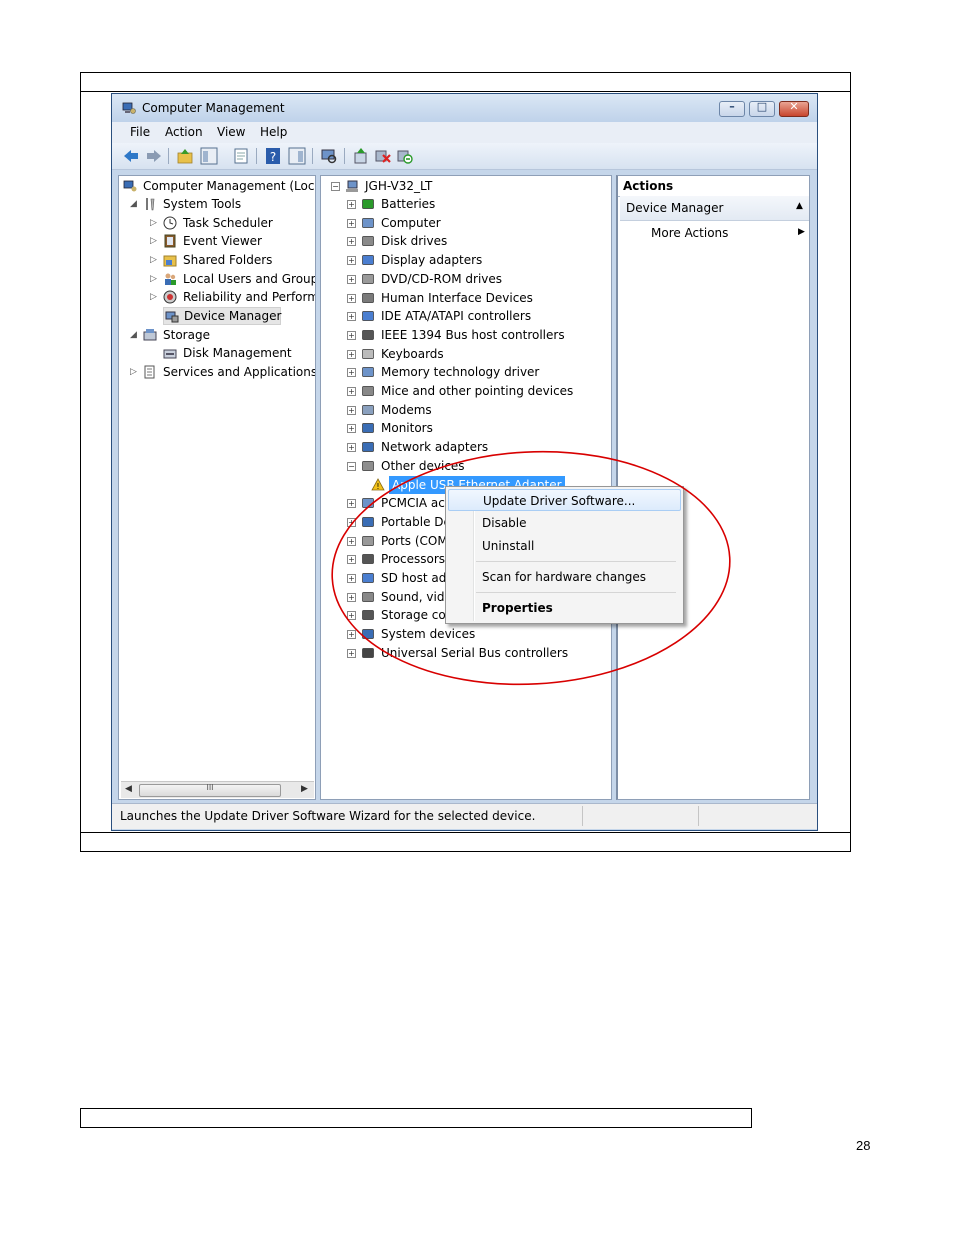 The image size is (954, 1235). What do you see at coordinates (185, 156) in the screenshot?
I see `up-folder-icon` at bounding box center [185, 156].